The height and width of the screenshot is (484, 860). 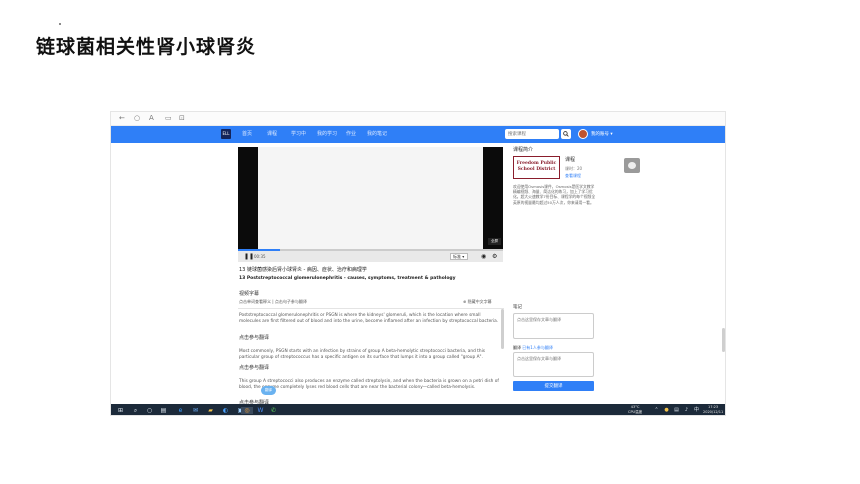 What do you see at coordinates (553, 364) in the screenshot?
I see `translate-input` at bounding box center [553, 364].